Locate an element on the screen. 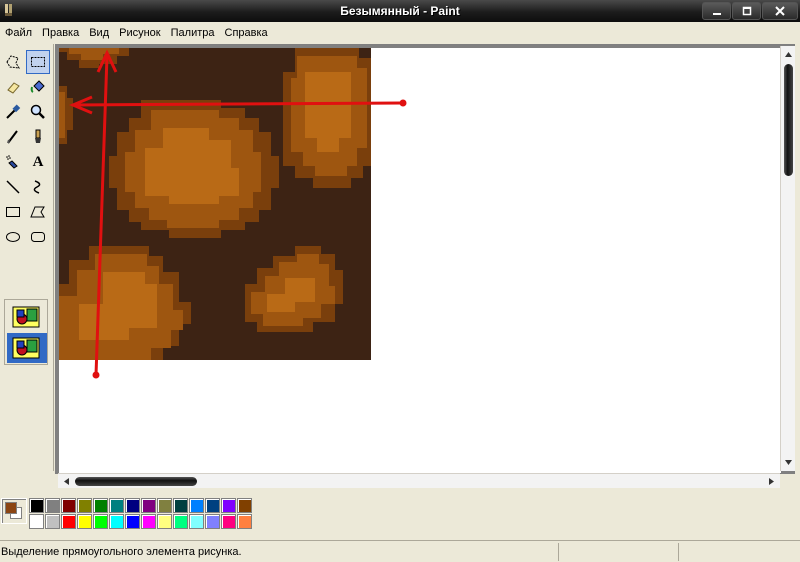  airbrush-icon is located at coordinates (12, 162).